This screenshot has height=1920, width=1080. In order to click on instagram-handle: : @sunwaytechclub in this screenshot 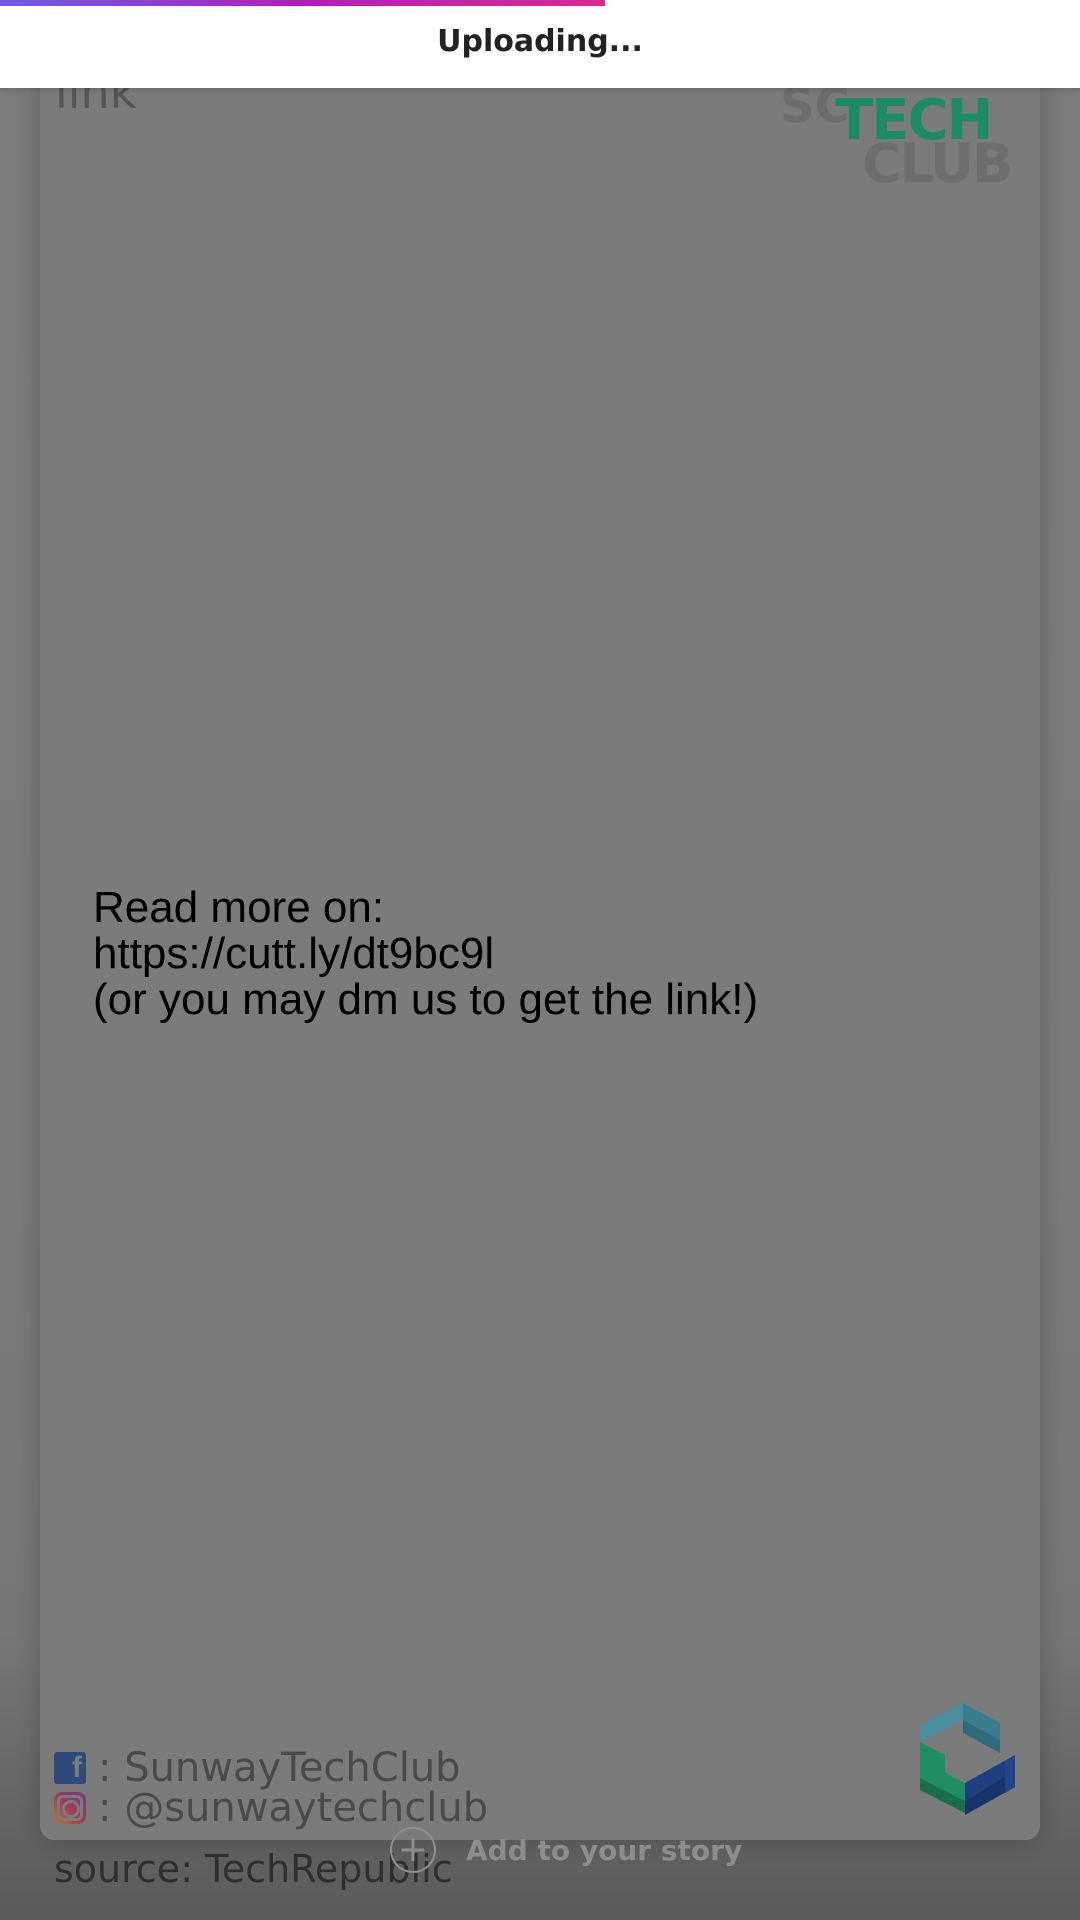, I will do `click(293, 1808)`.